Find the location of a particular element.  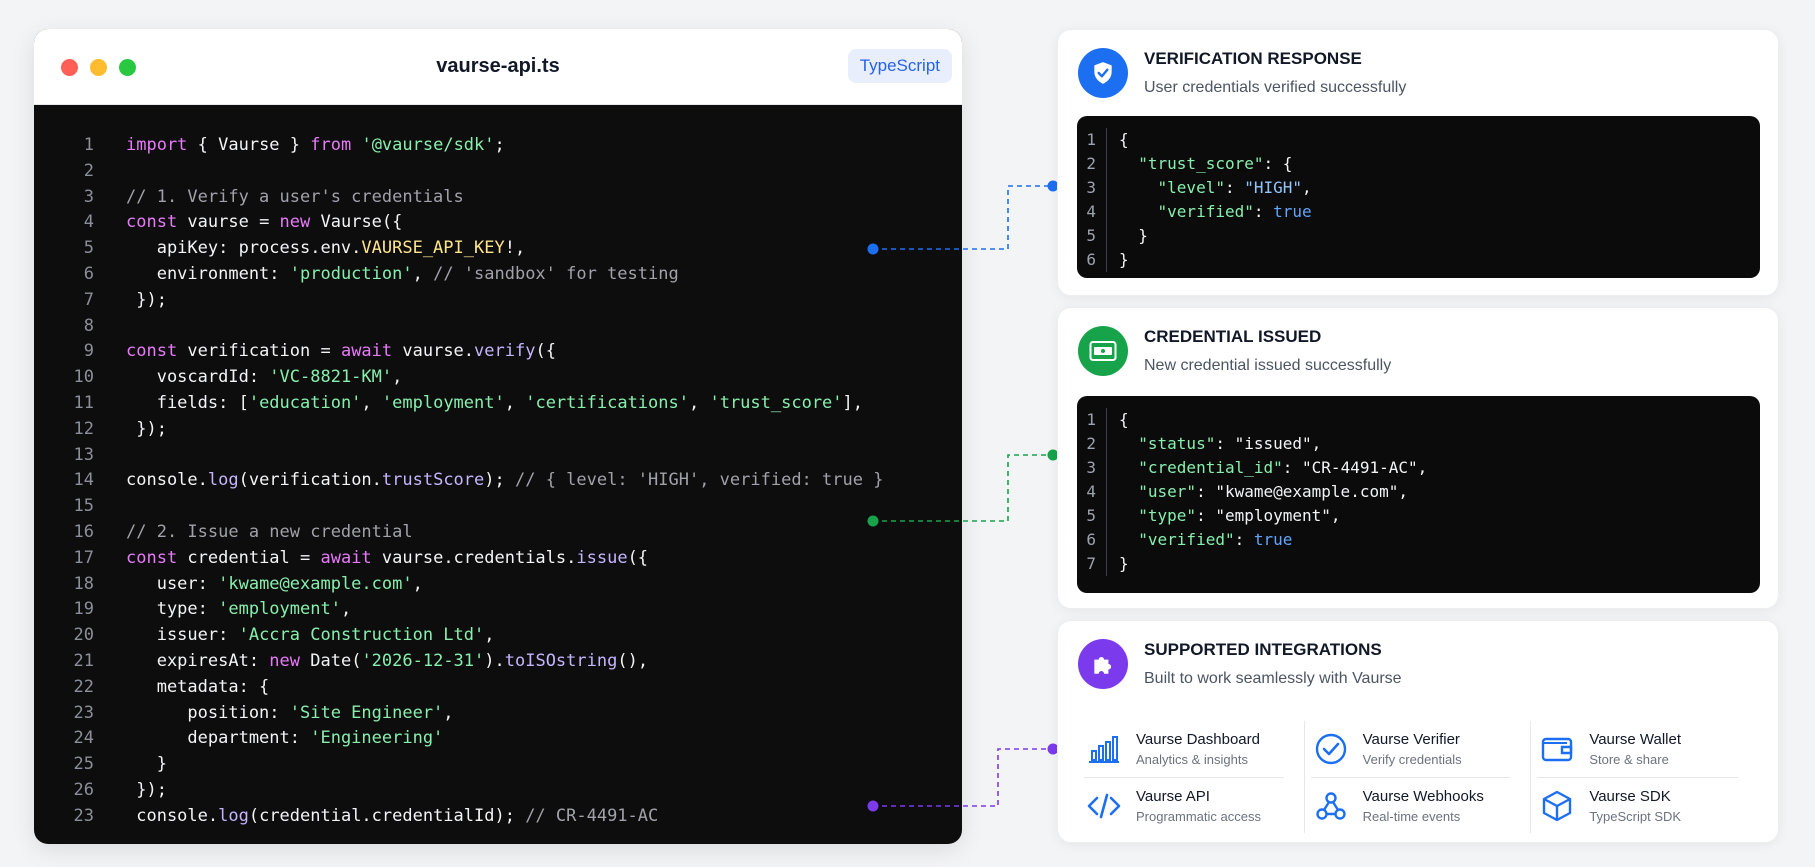

code-token: , is located at coordinates (423, 273).